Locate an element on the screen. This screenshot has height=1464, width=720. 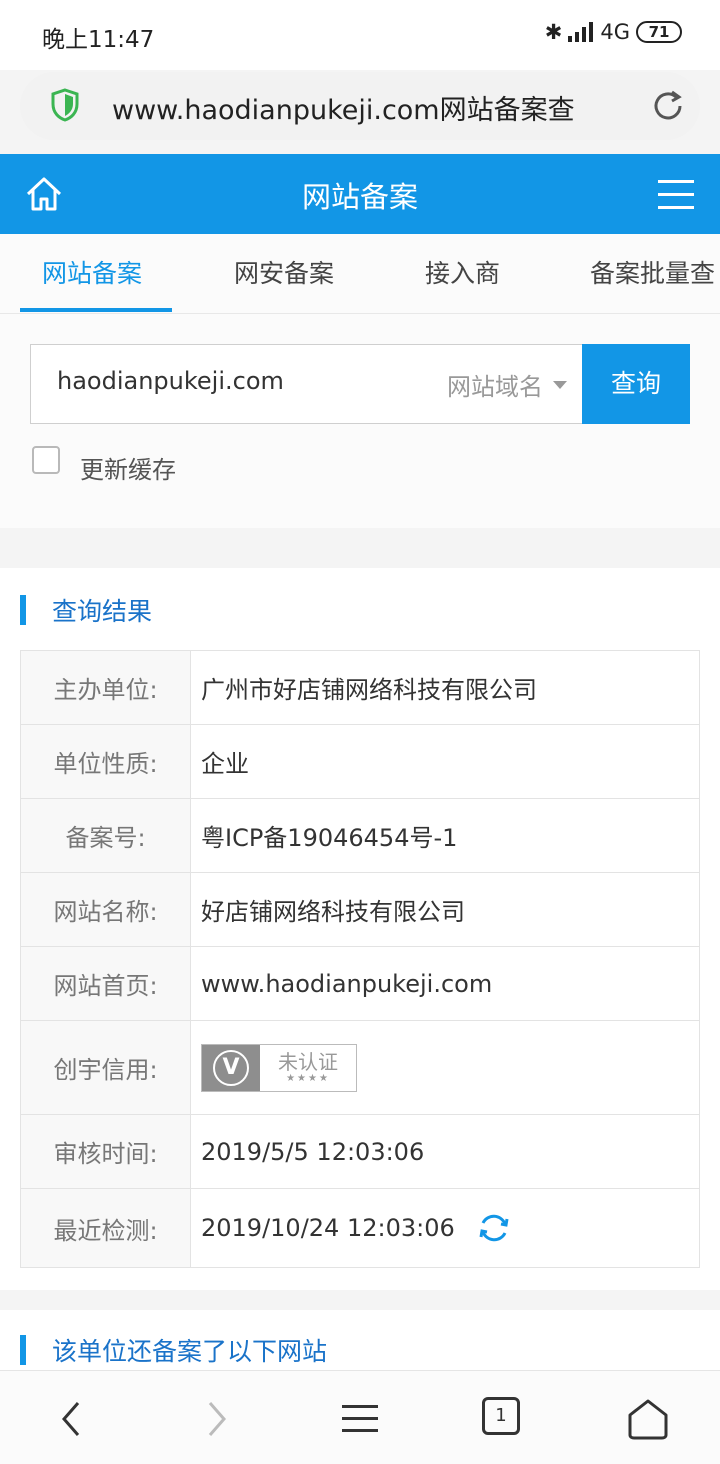
row-value: 2019/10/24 12:03:06 is located at coordinates (445, 1228).